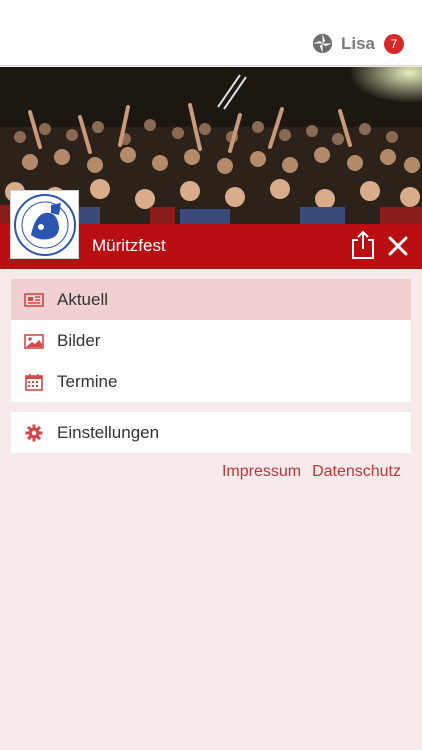  I want to click on menu-item-label: Termine, so click(87, 381).